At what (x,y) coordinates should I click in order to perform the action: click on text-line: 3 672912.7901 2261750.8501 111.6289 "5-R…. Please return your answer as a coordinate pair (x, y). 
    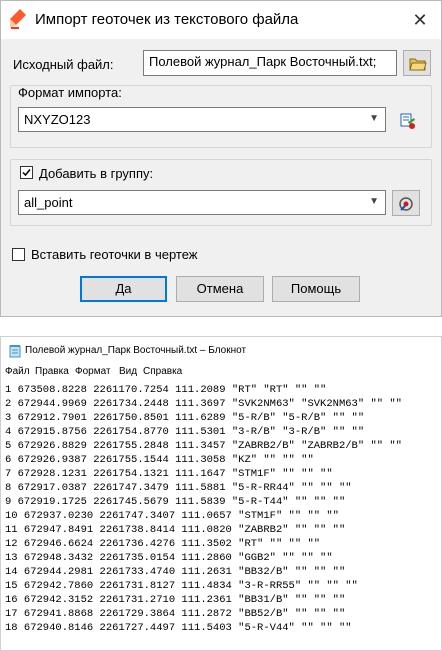
    Looking at the image, I should click on (185, 418).